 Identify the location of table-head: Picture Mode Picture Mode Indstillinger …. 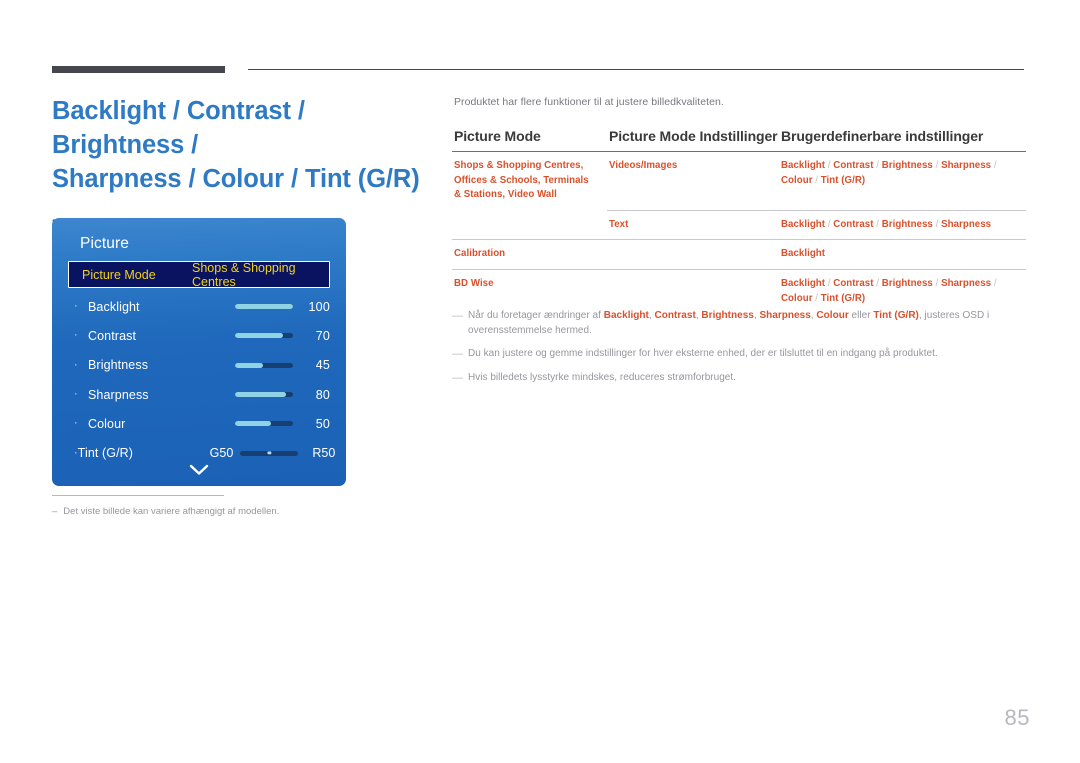
(739, 140).